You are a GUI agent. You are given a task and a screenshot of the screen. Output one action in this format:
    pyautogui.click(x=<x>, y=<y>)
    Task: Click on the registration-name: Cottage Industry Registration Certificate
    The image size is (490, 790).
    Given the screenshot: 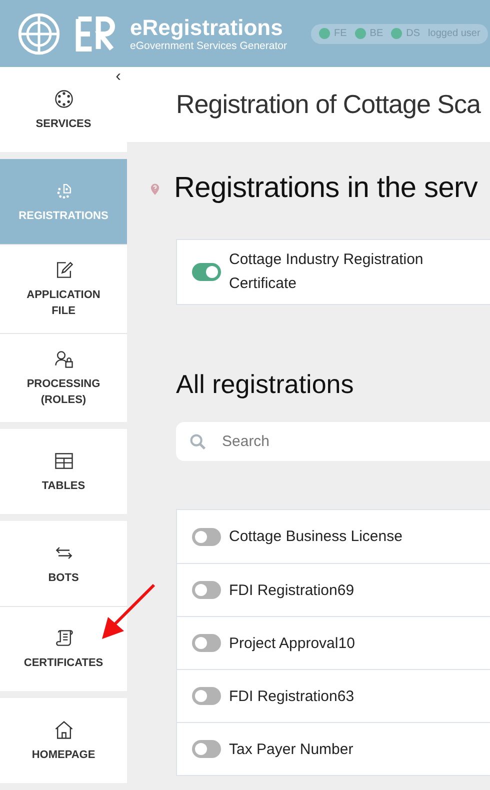 What is the action you would take?
    pyautogui.click(x=326, y=272)
    